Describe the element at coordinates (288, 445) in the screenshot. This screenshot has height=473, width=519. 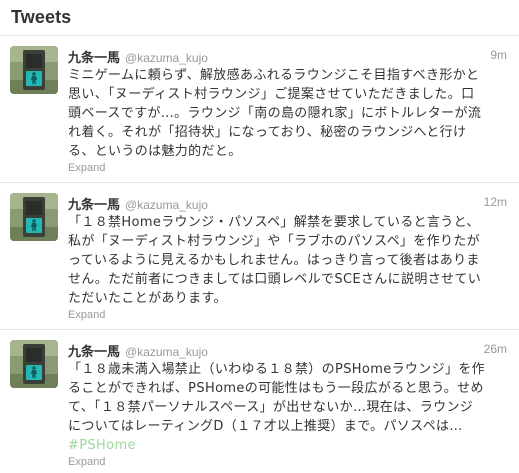
I see `hashtag-link: #PSHome` at that location.